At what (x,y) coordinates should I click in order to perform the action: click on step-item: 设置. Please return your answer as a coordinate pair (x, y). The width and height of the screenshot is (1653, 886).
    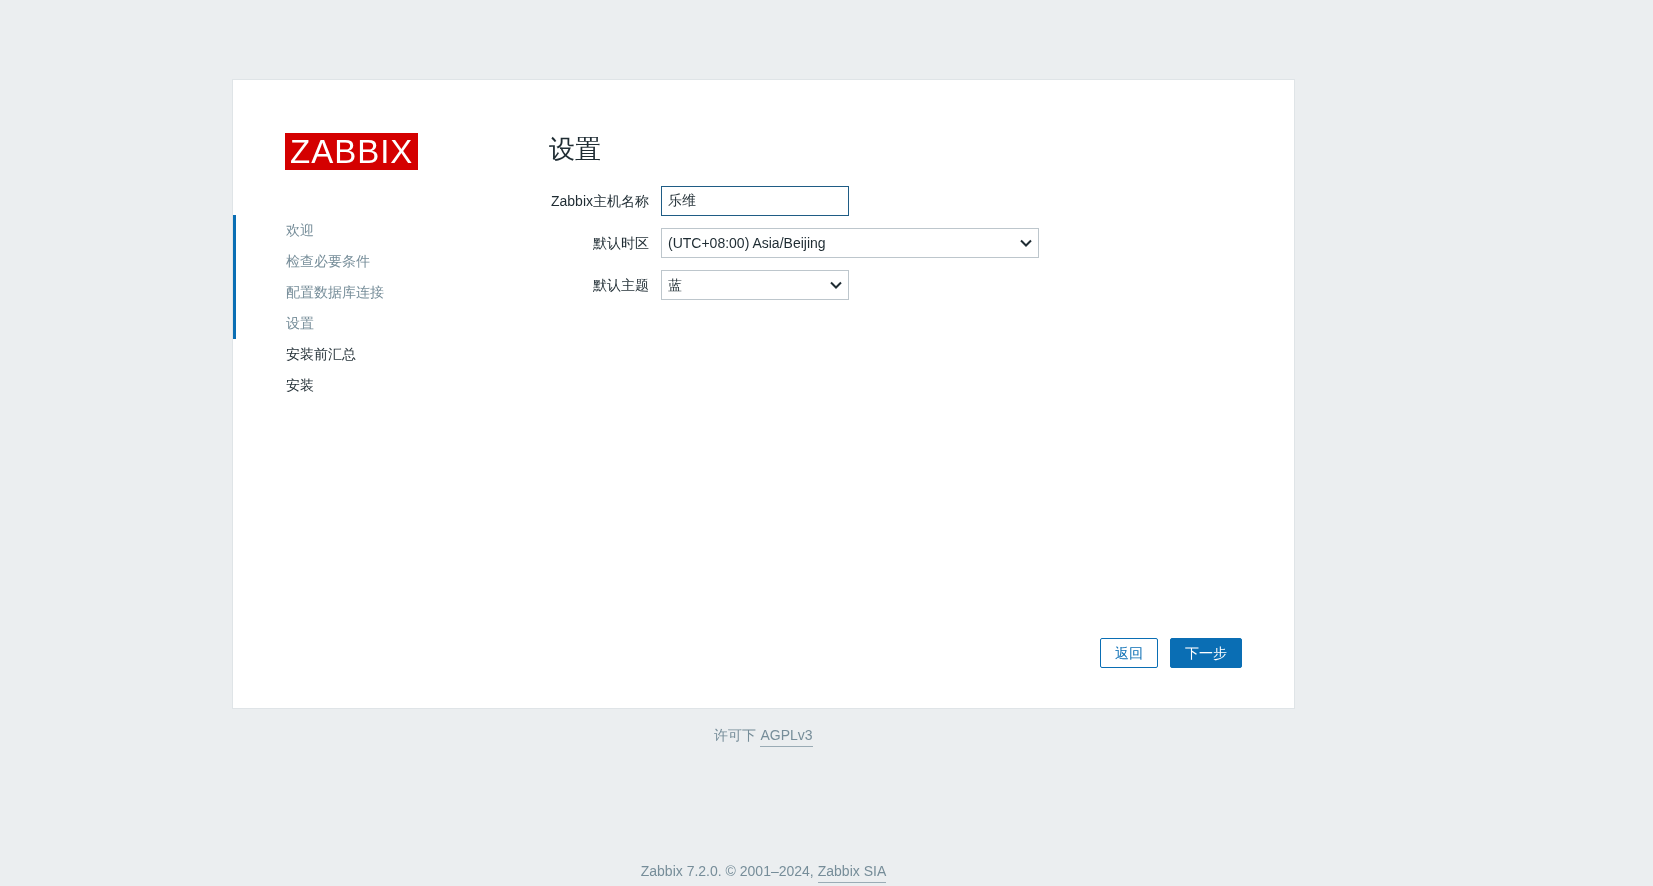
    Looking at the image, I should click on (300, 323).